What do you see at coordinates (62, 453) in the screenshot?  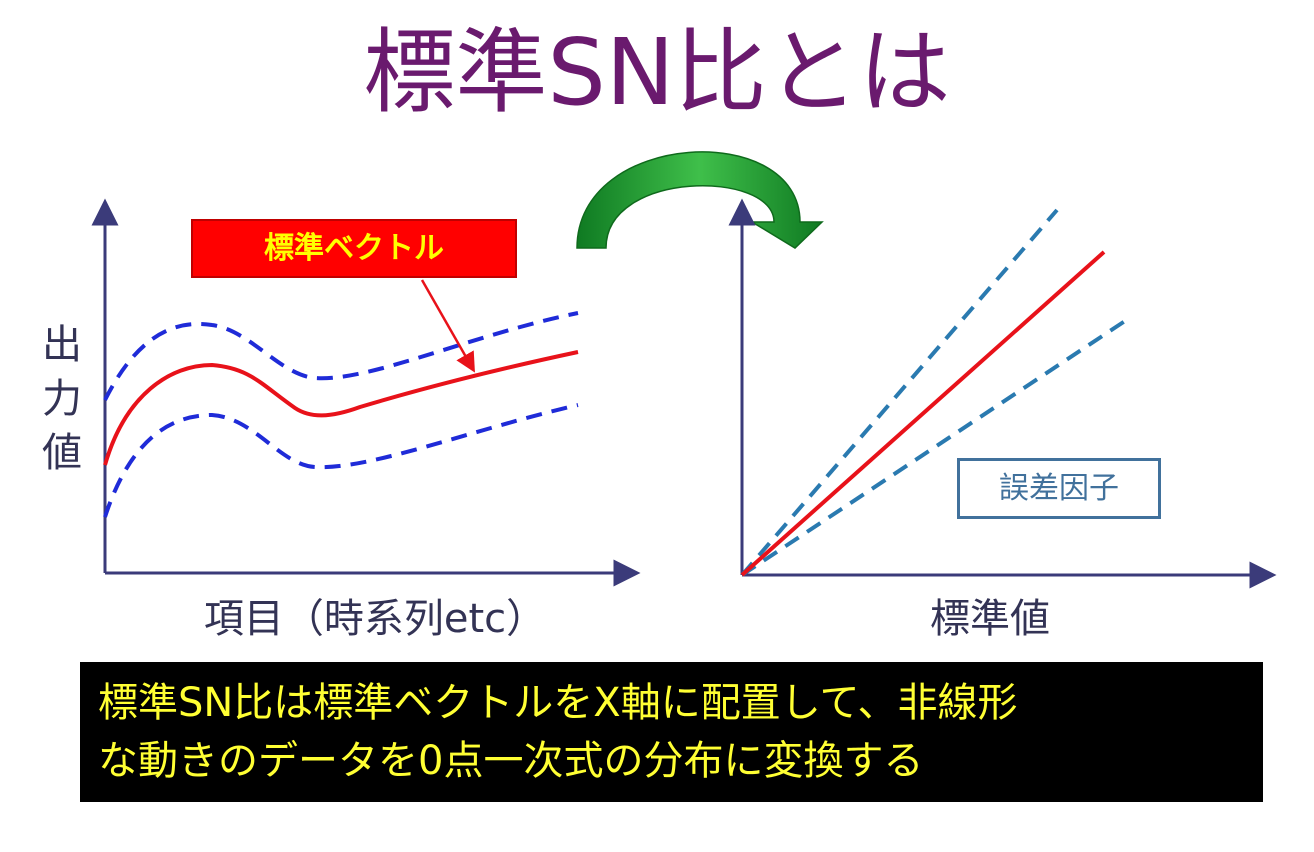 I see `y-label-char: 値` at bounding box center [62, 453].